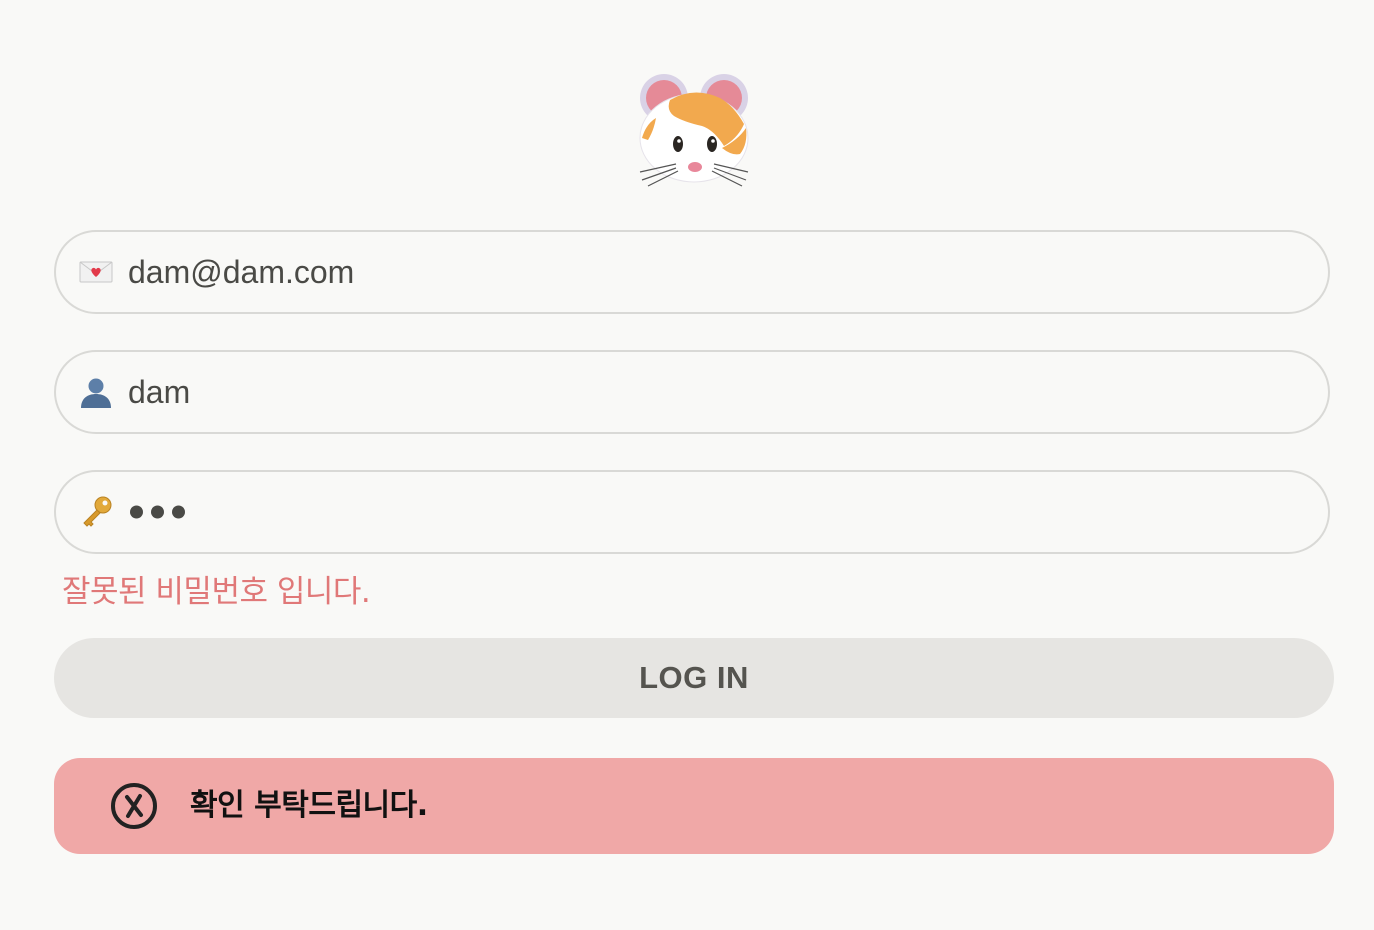  Describe the element at coordinates (96, 392) in the screenshot. I see `user-silhouette-icon` at that location.